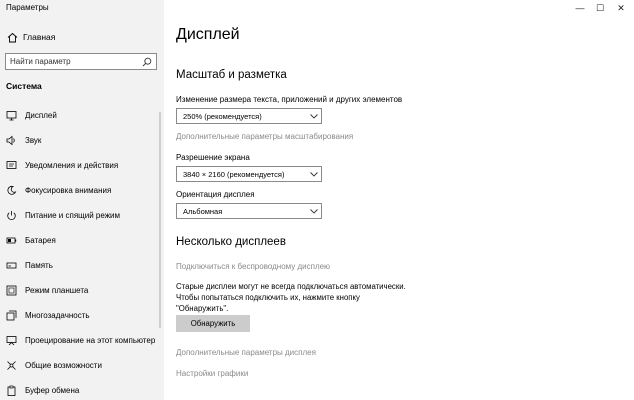 The height and width of the screenshot is (400, 634). What do you see at coordinates (249, 211) in the screenshot?
I see `orientation-select: Альбомная` at bounding box center [249, 211].